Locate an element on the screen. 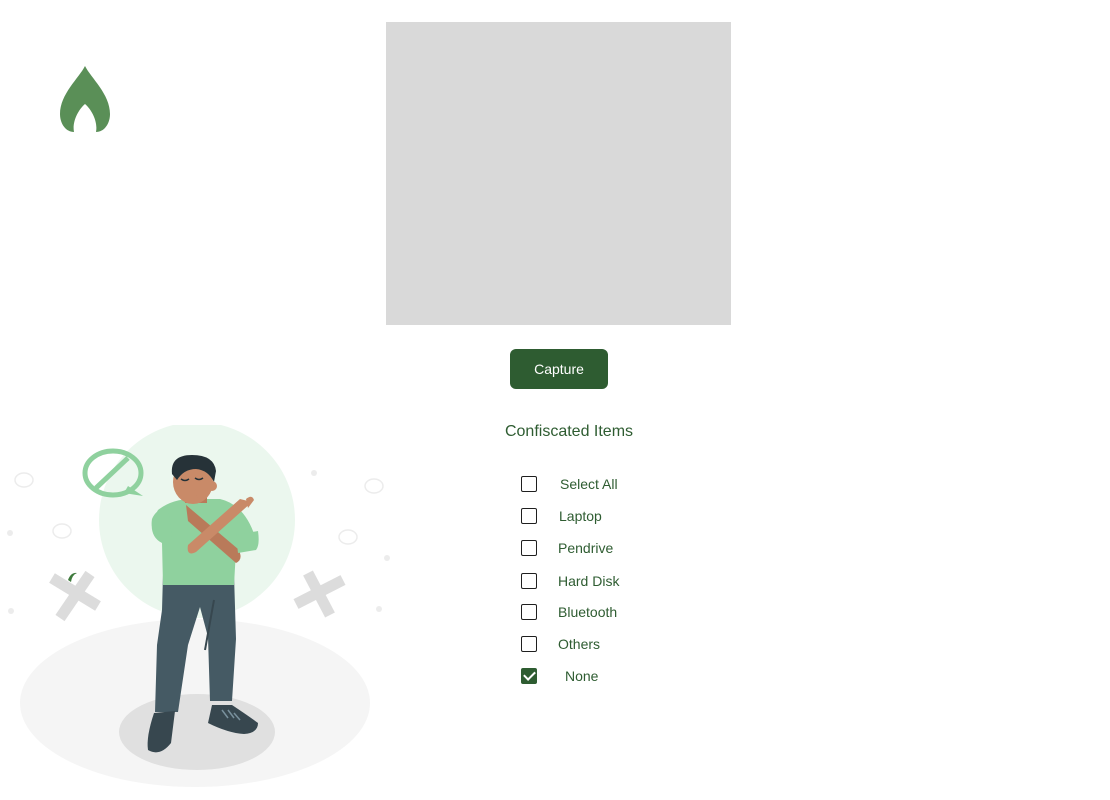 The height and width of the screenshot is (800, 1110). option-pendrive: Pendrive is located at coordinates (567, 548).